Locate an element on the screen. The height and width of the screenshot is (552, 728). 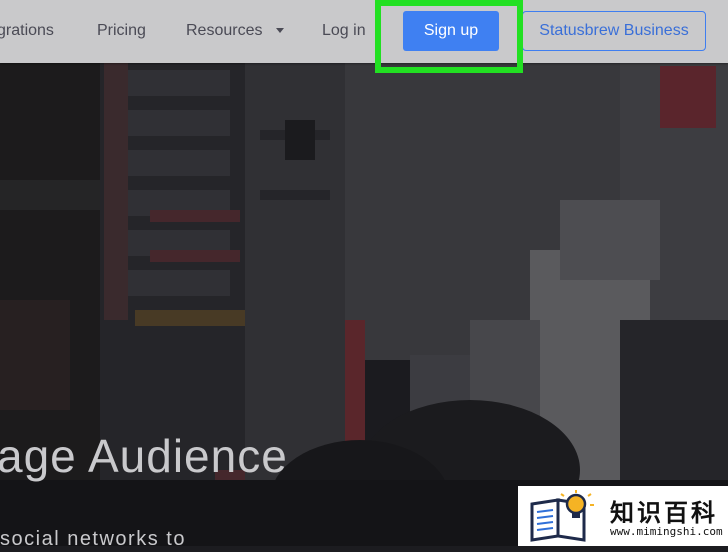
book-lightbulb-logo-icon is located at coordinates (564, 518).